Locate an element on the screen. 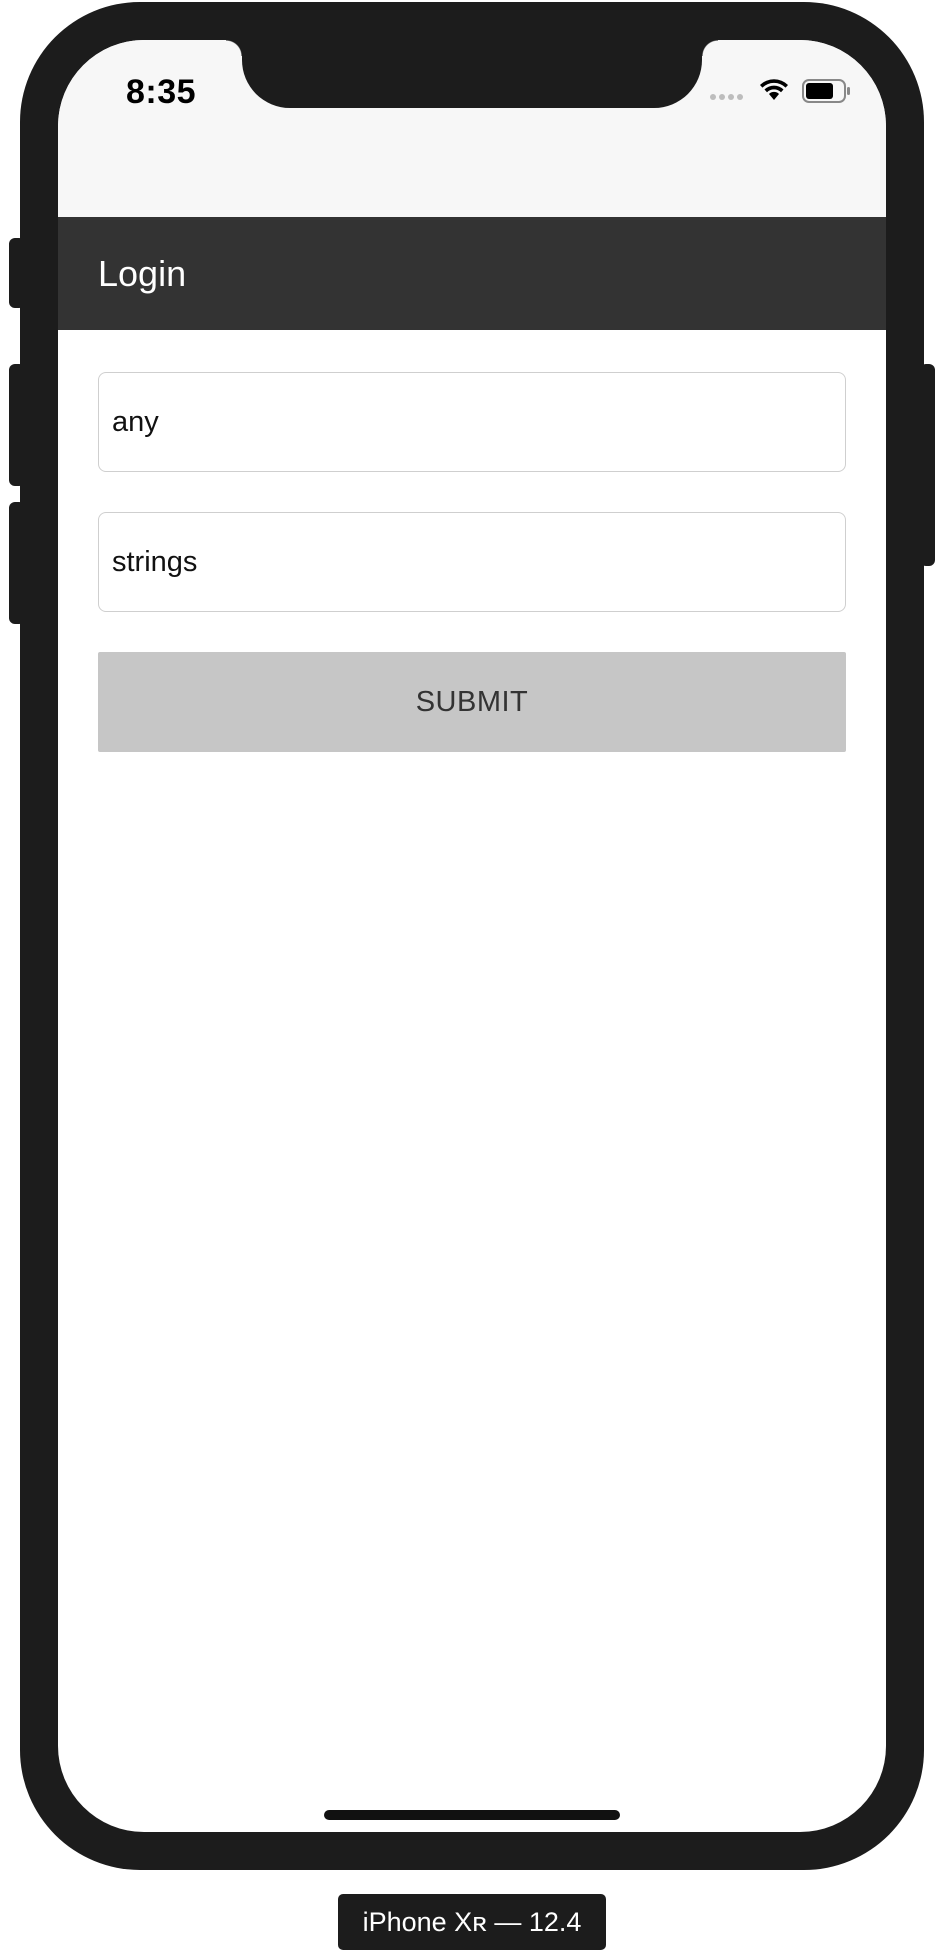  signal-dots-icon is located at coordinates (726, 97).